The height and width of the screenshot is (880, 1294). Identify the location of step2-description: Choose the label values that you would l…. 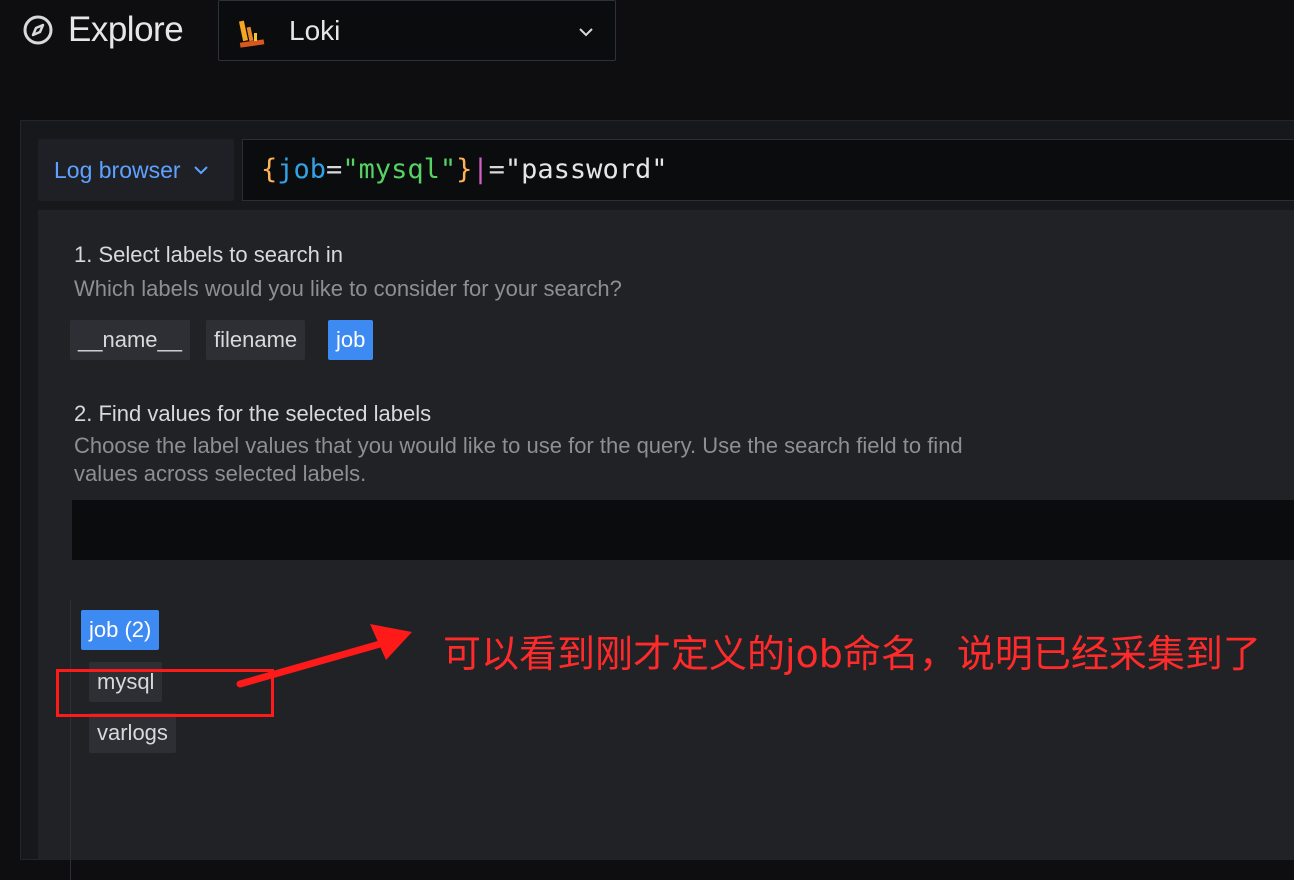
(518, 459).